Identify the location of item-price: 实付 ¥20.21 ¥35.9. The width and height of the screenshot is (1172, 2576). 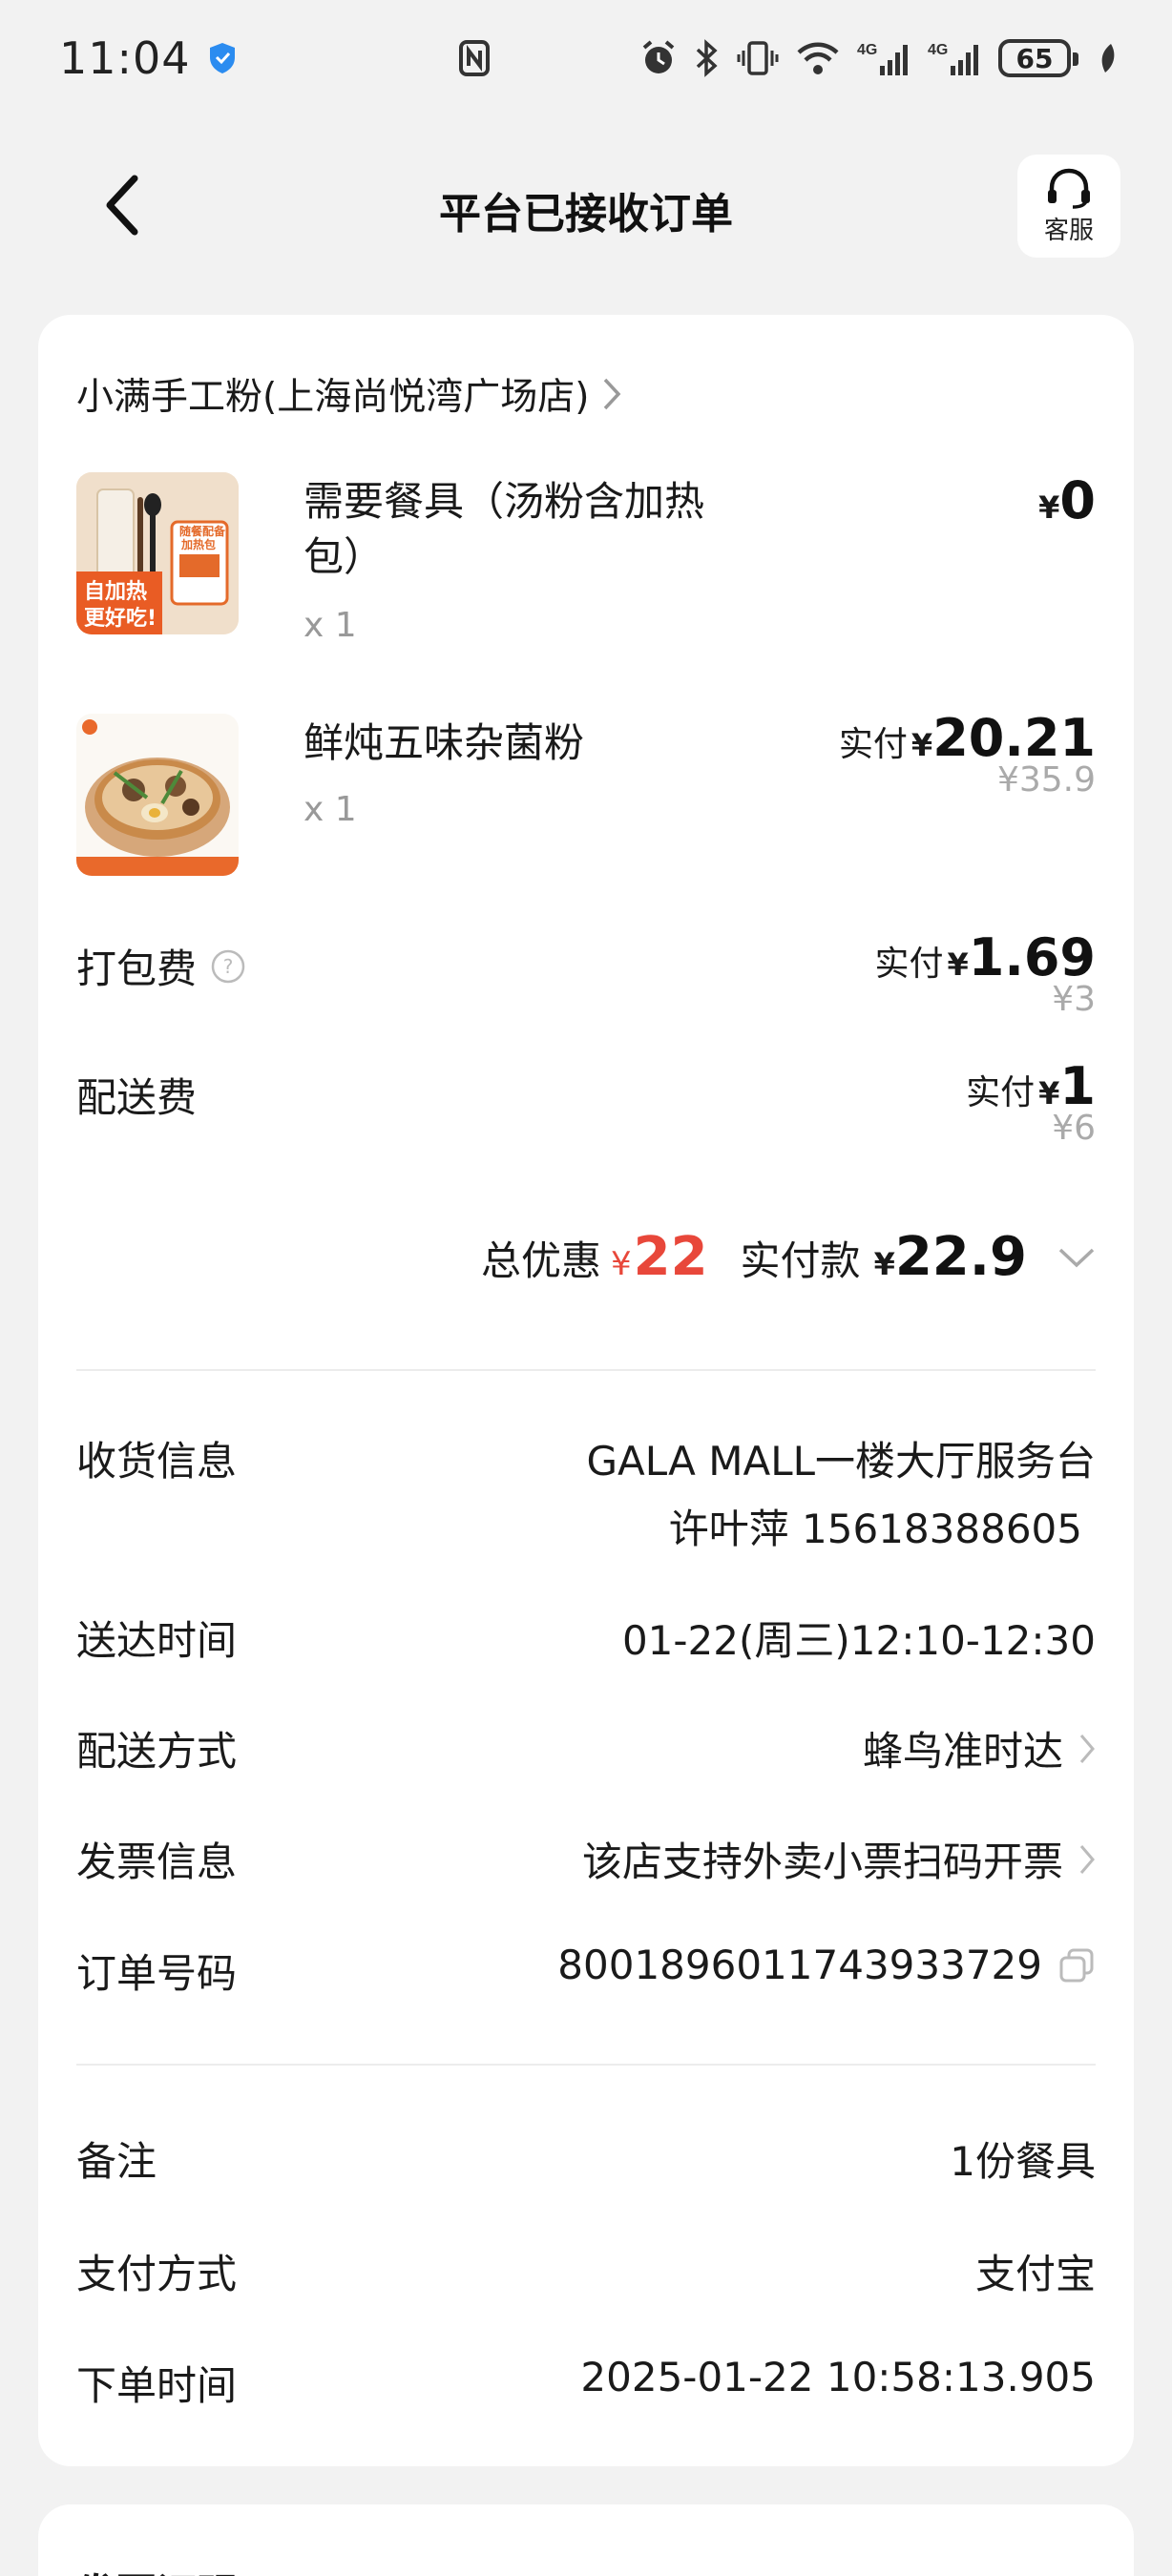
(967, 754).